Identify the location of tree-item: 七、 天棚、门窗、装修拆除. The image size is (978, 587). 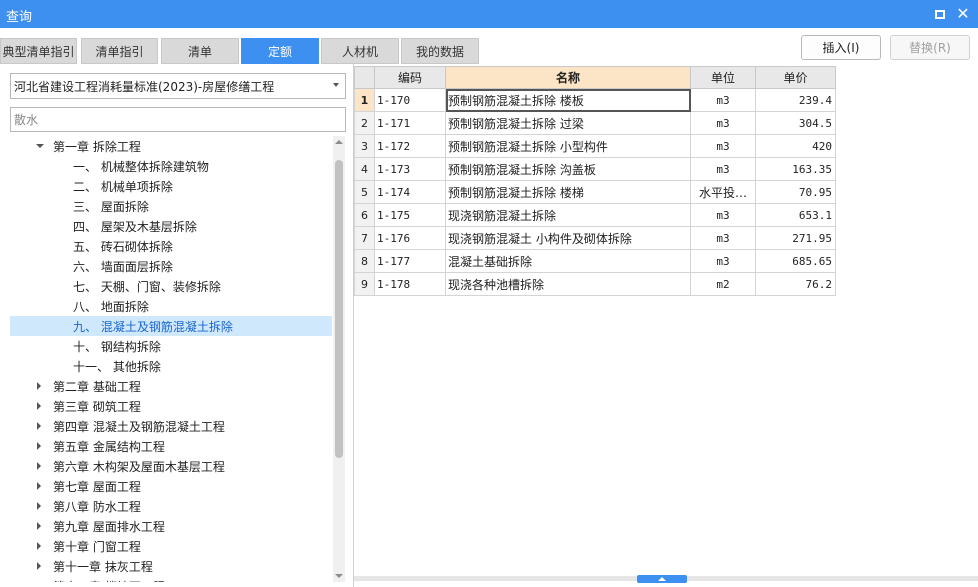
(171, 286).